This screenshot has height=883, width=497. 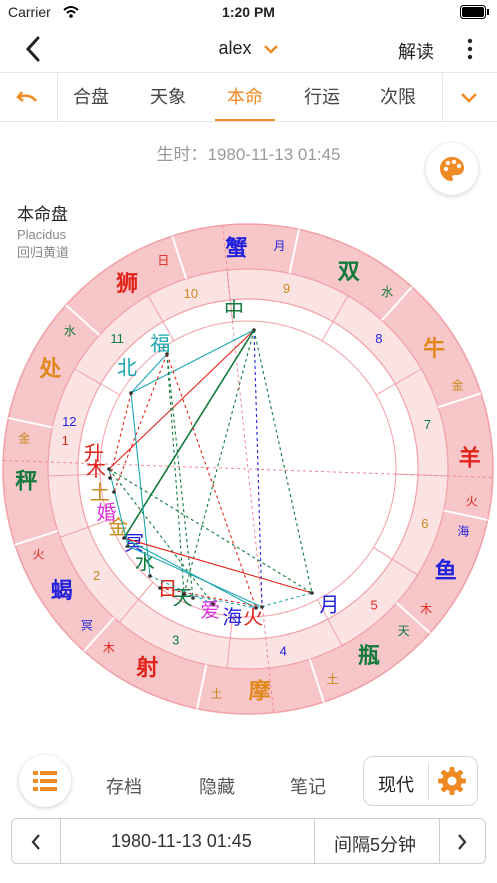 I want to click on palette-button, so click(x=452, y=169).